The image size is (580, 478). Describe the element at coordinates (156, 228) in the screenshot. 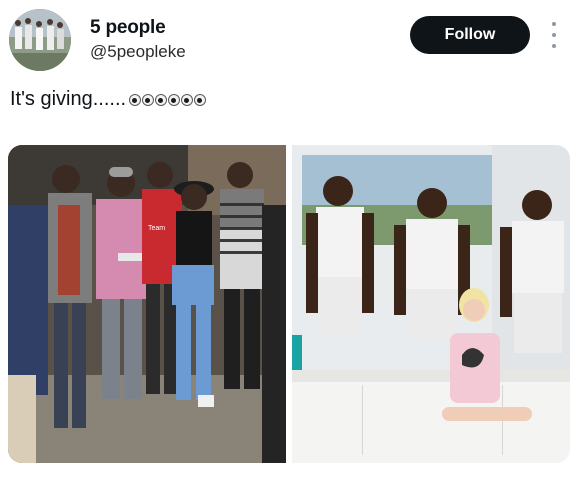

I see `shirt-text: Team` at that location.